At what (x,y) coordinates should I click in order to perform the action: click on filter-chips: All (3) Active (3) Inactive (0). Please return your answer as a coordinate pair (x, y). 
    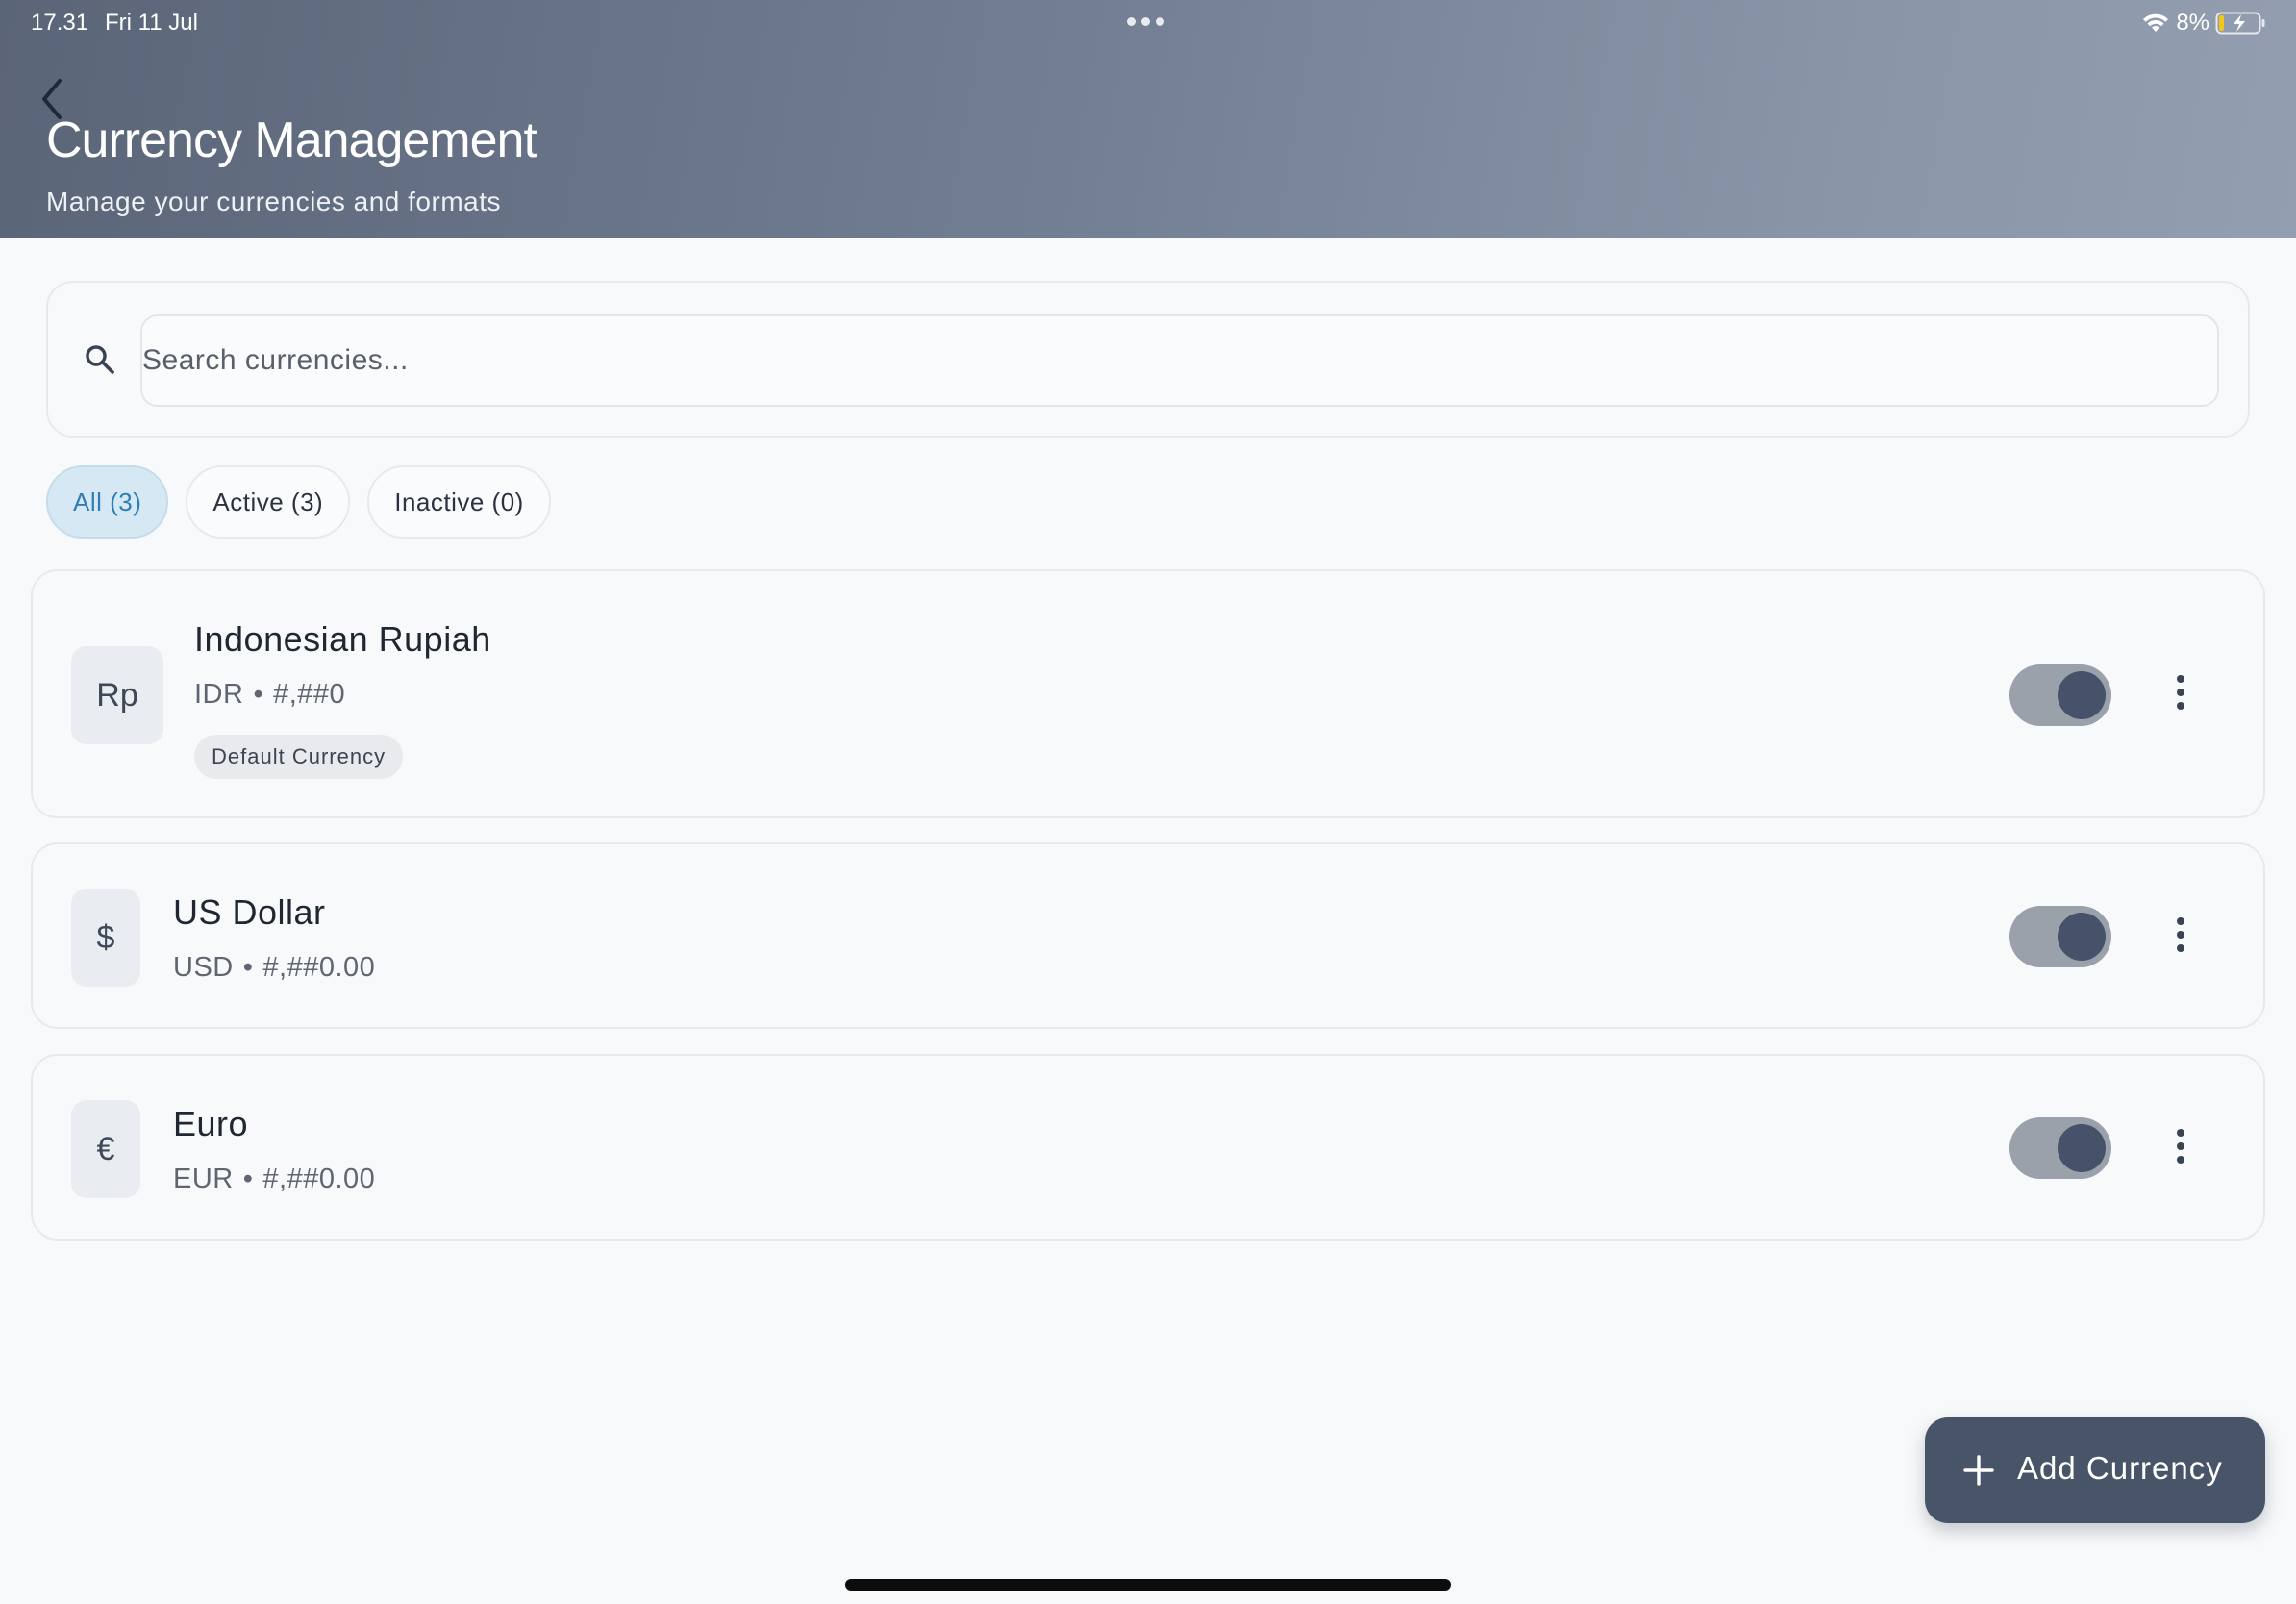
    Looking at the image, I should click on (298, 502).